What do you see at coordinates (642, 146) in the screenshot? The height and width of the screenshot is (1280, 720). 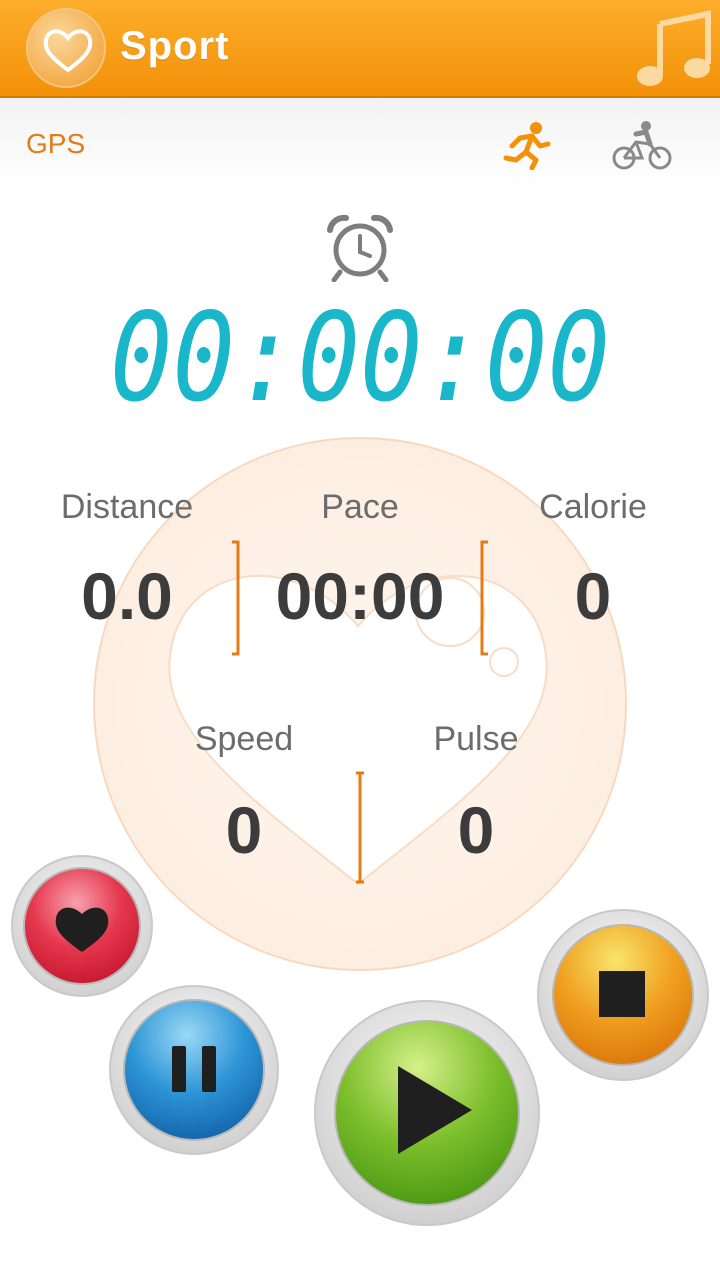 I see `cycling-icon` at bounding box center [642, 146].